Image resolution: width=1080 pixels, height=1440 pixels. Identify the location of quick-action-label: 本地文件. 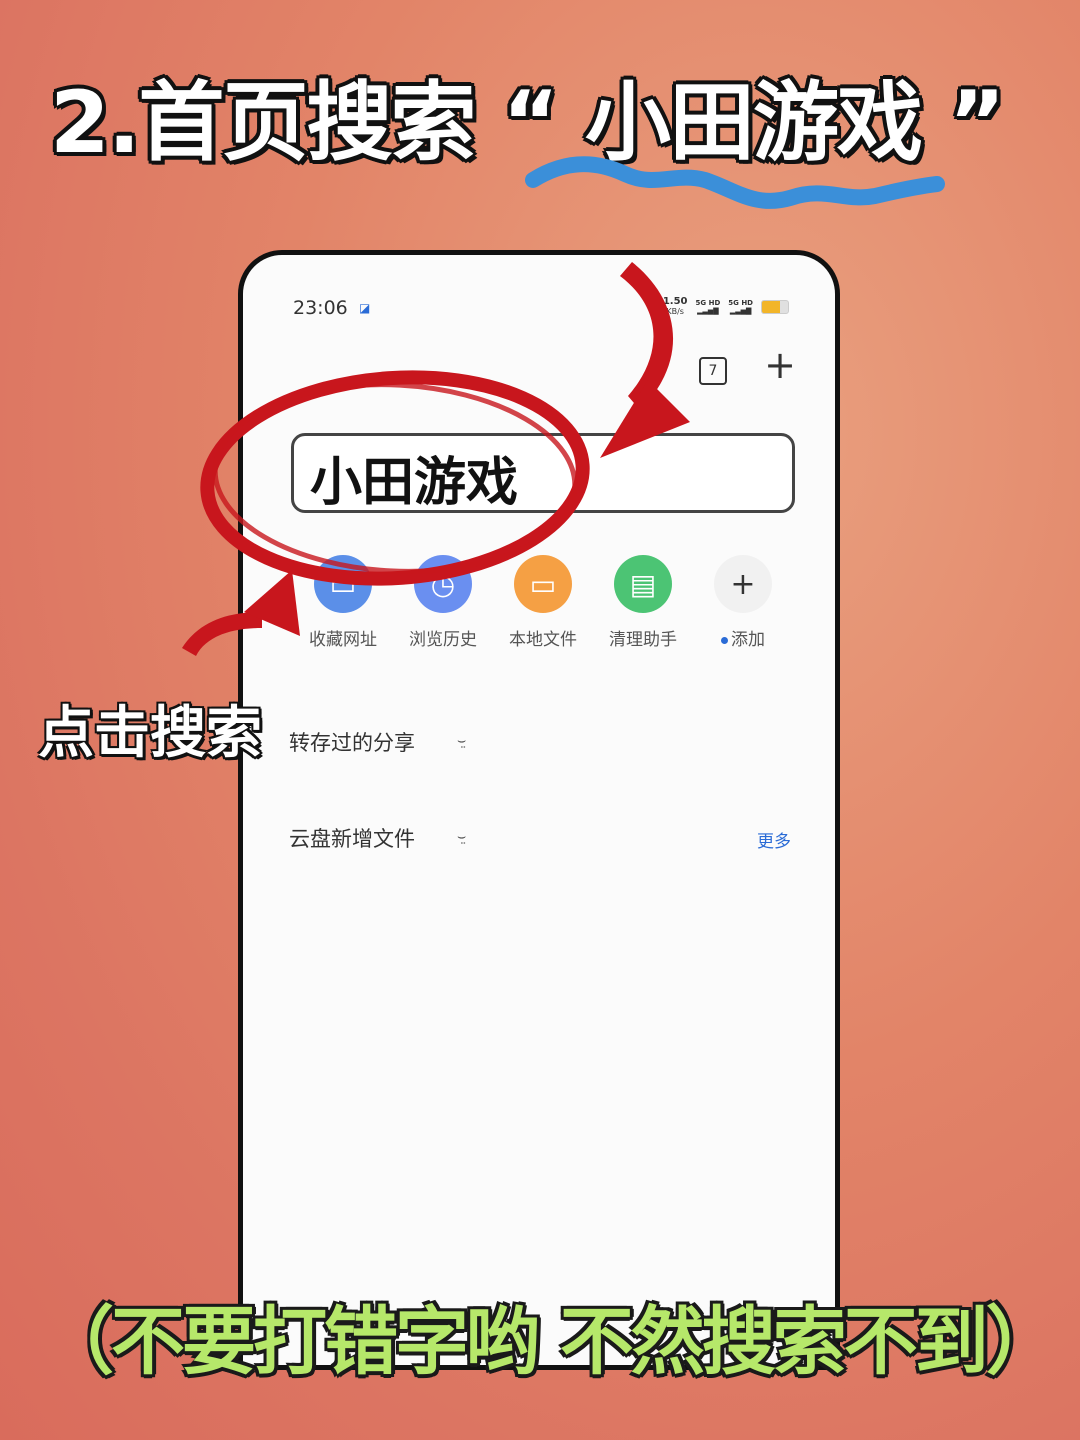
(543, 640).